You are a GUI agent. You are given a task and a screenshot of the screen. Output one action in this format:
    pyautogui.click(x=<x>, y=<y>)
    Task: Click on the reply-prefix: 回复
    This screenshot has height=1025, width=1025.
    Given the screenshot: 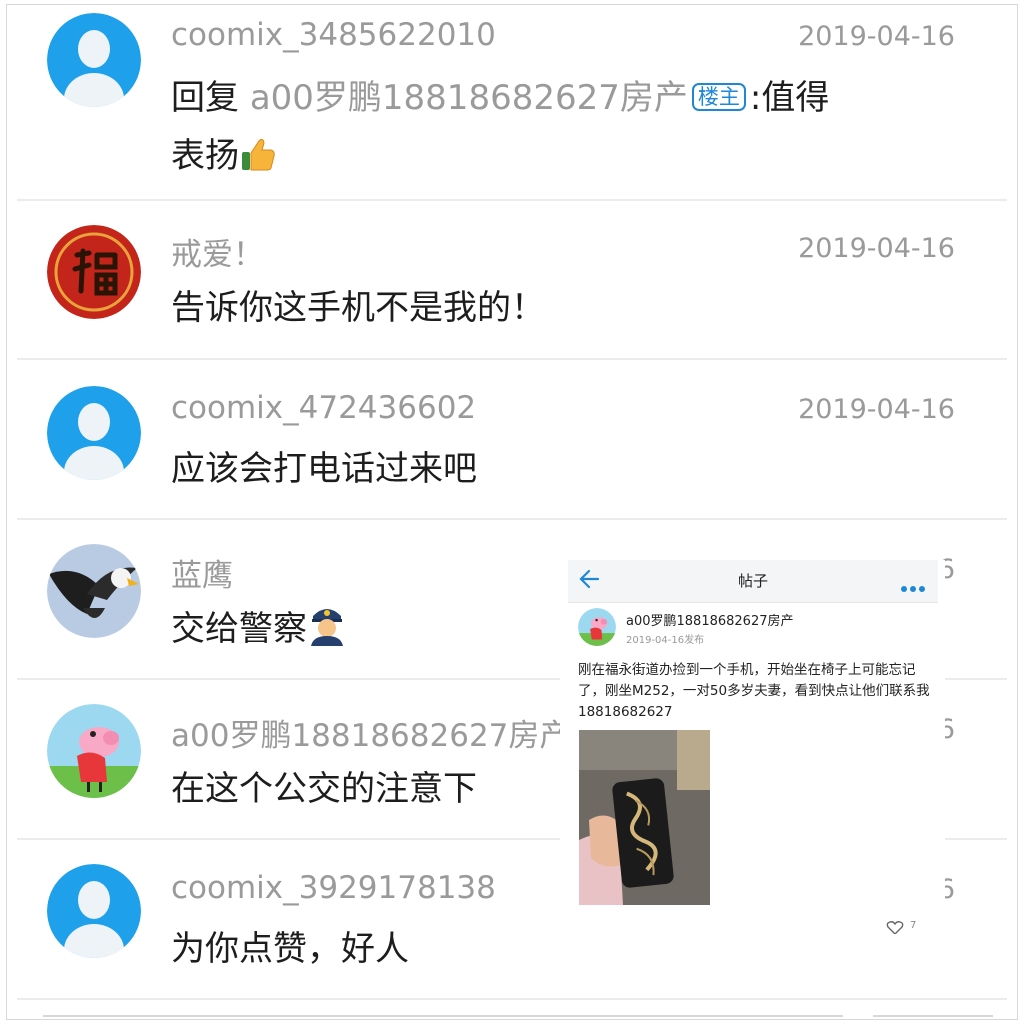 What is the action you would take?
    pyautogui.click(x=210, y=98)
    